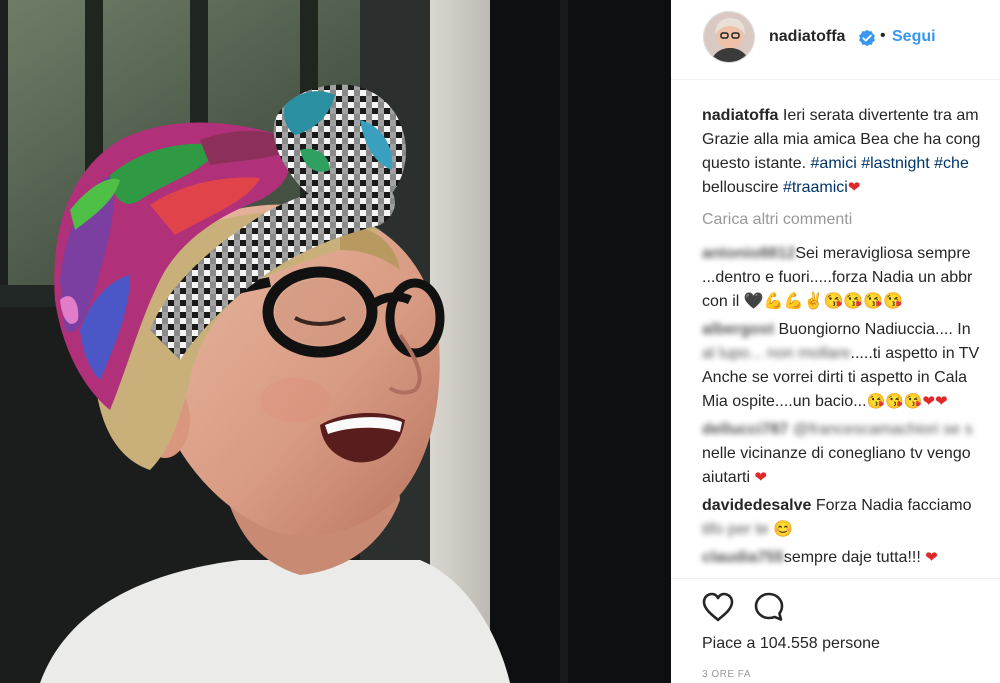  I want to click on post-header: nadiatoffa • Segui, so click(835, 40).